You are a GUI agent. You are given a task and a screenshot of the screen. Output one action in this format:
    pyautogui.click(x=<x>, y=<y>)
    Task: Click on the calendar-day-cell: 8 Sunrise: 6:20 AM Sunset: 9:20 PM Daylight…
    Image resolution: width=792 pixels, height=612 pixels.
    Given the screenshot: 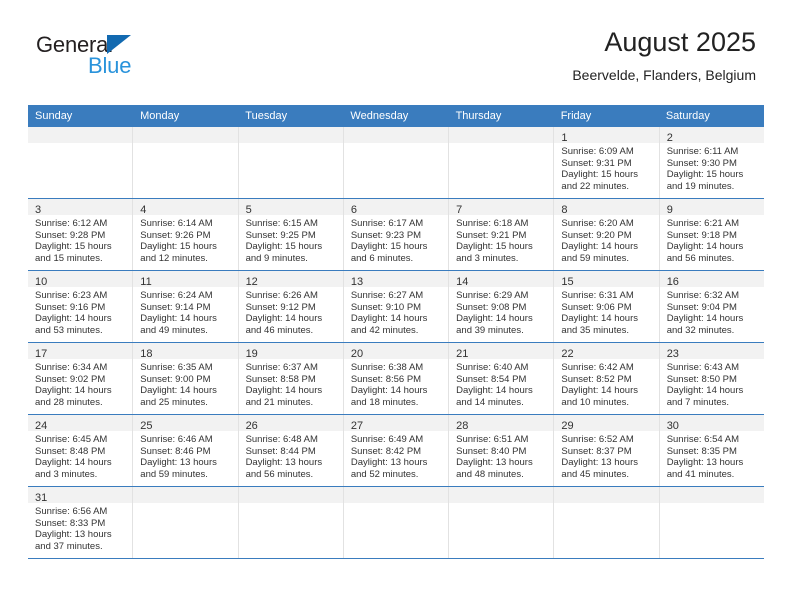 What is the action you would take?
    pyautogui.click(x=607, y=234)
    